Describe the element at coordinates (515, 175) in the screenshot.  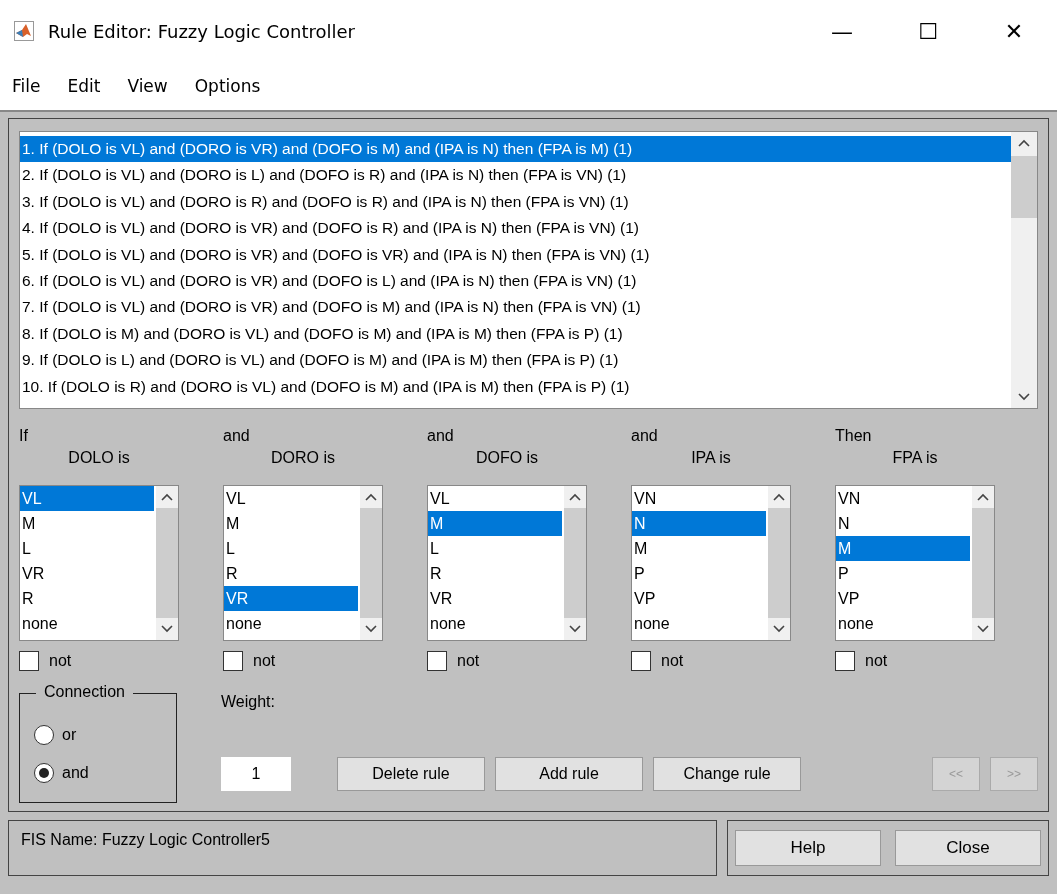
I see `rule-item: 2. If (DOLO is VL) and (DORO is L) and (DOFO is R) and (IPA is N) then (FPA is VN) (1)` at that location.